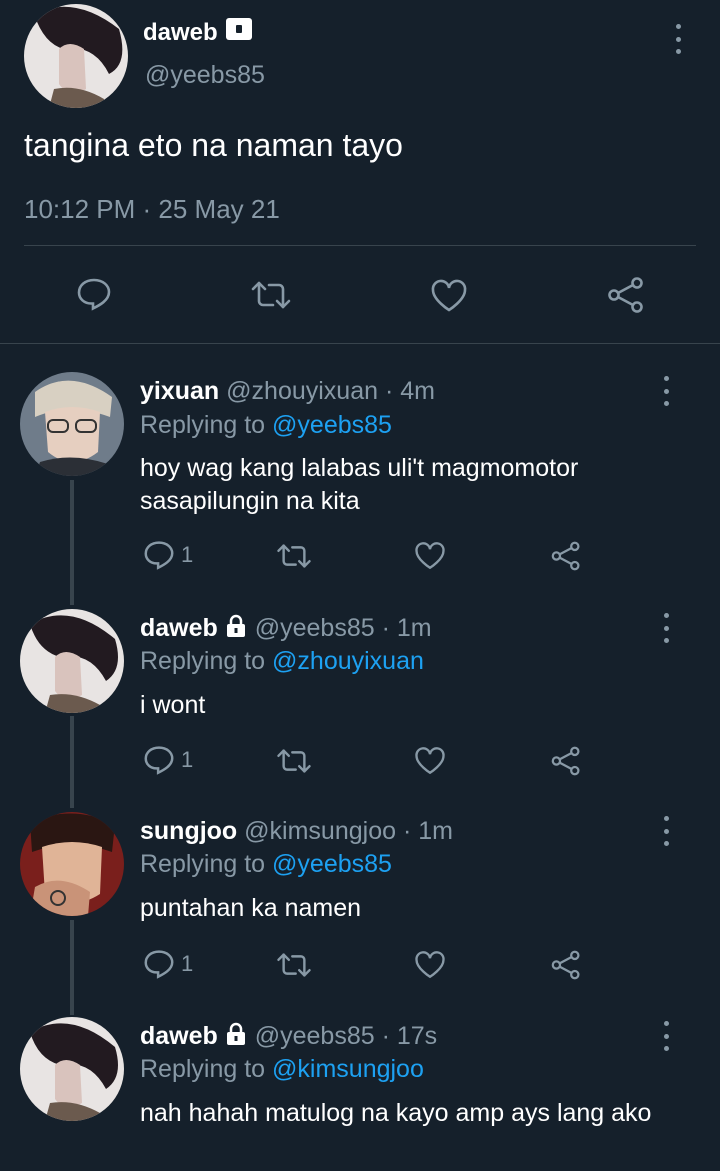 Image resolution: width=720 pixels, height=1171 pixels. I want to click on author-name: daweb, so click(180, 32).